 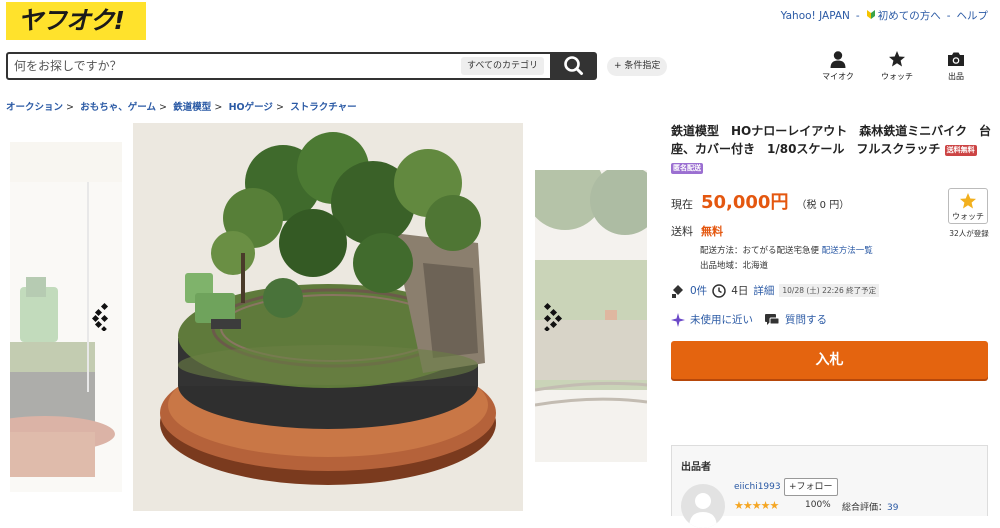 I want to click on current-price: 50,000円, so click(x=745, y=202).